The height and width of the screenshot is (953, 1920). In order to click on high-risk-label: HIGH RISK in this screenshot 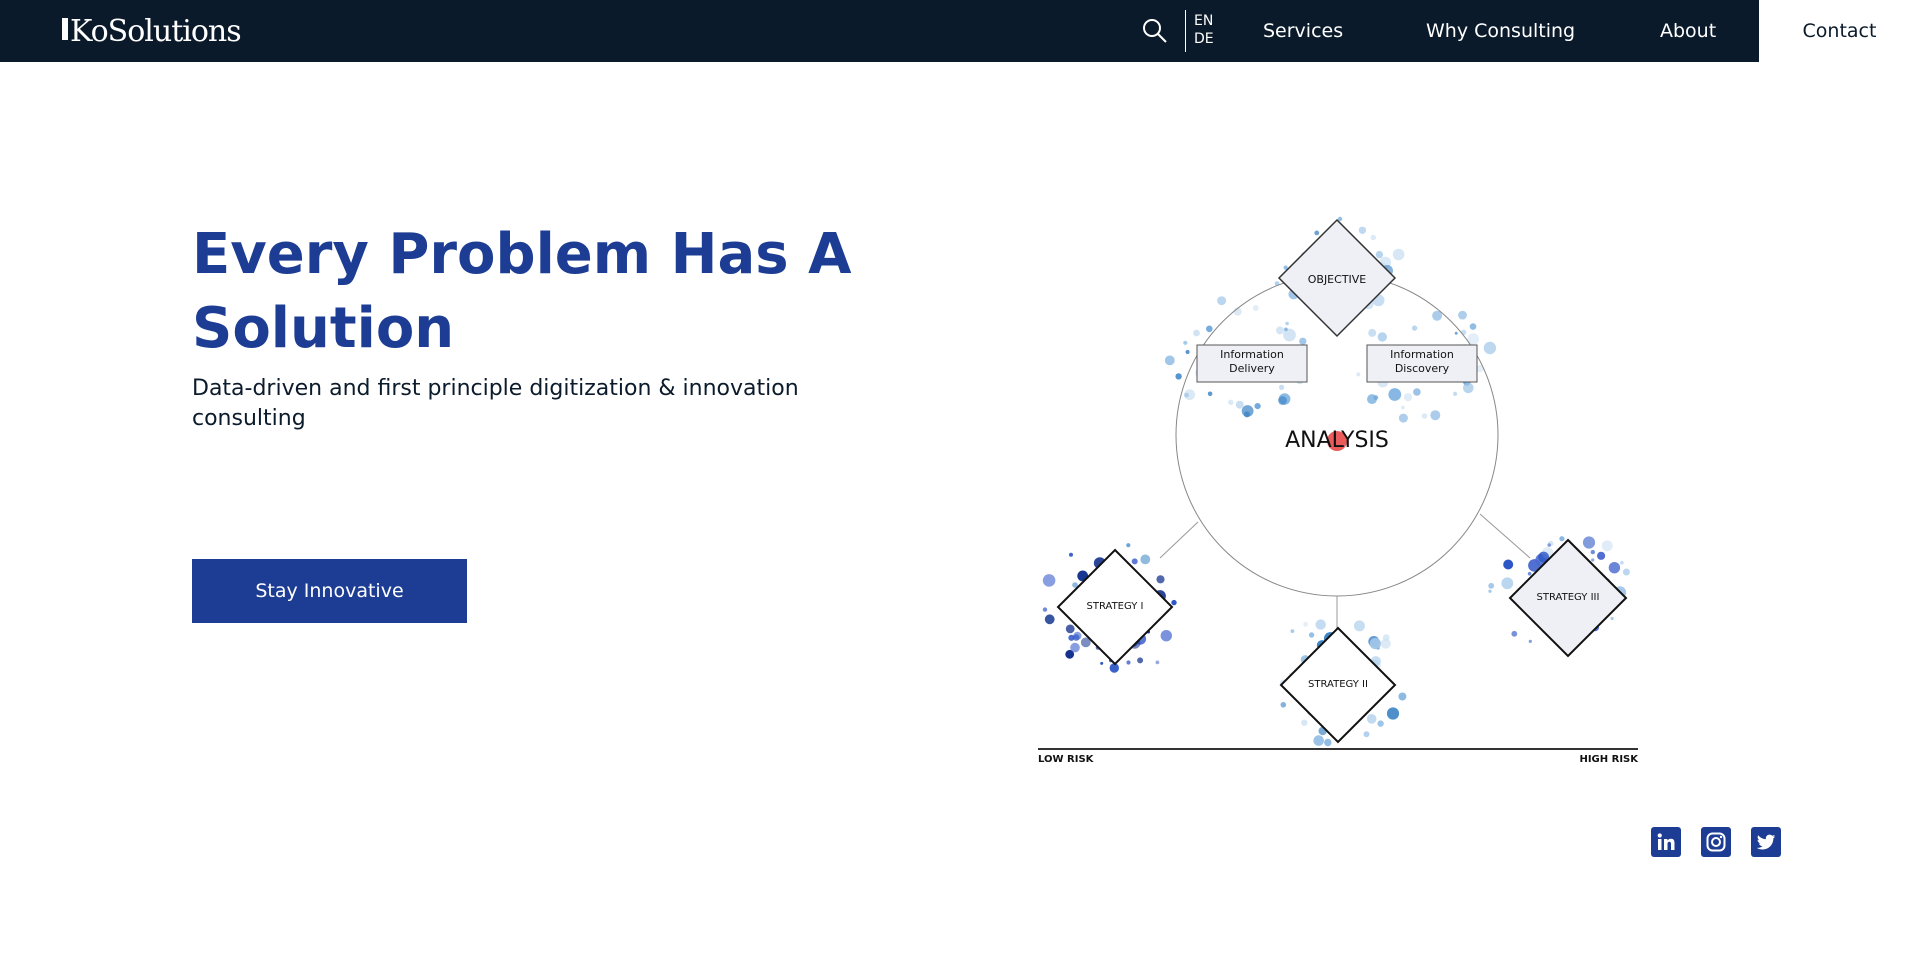, I will do `click(1608, 759)`.